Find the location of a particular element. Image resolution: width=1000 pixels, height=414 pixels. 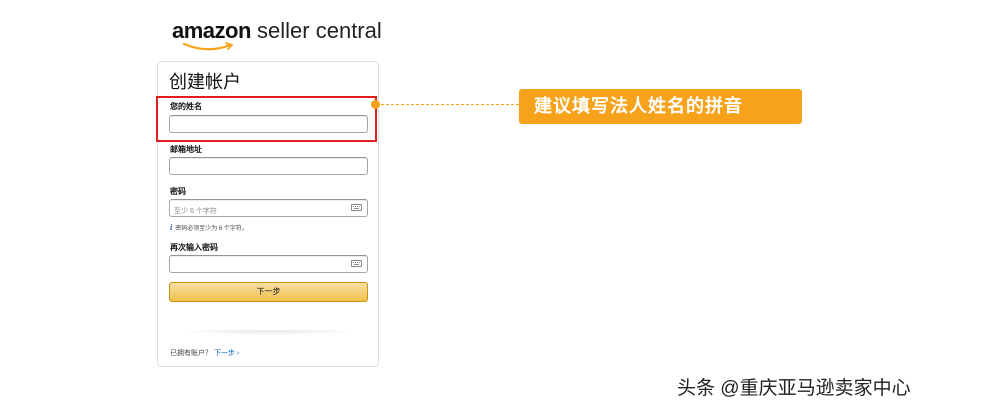

amazon-smile-icon is located at coordinates (207, 46).